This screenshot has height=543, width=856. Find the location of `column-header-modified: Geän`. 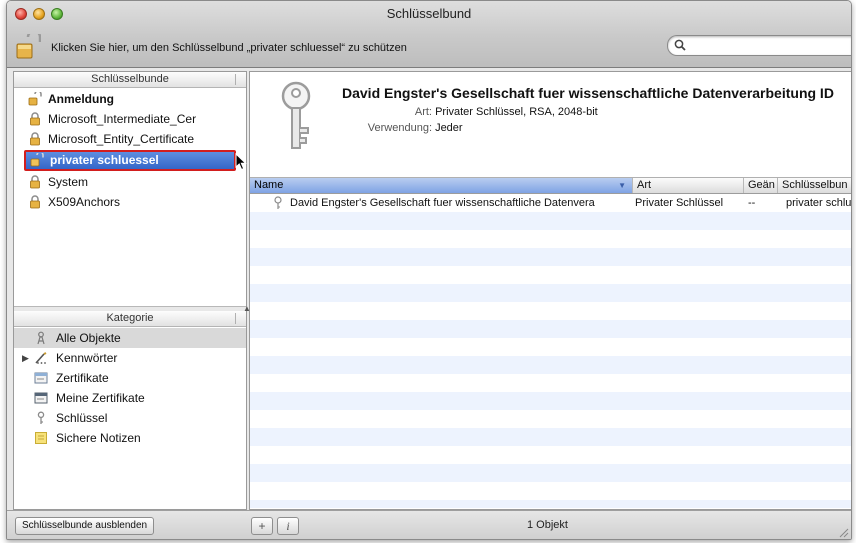

column-header-modified: Geän is located at coordinates (761, 185).